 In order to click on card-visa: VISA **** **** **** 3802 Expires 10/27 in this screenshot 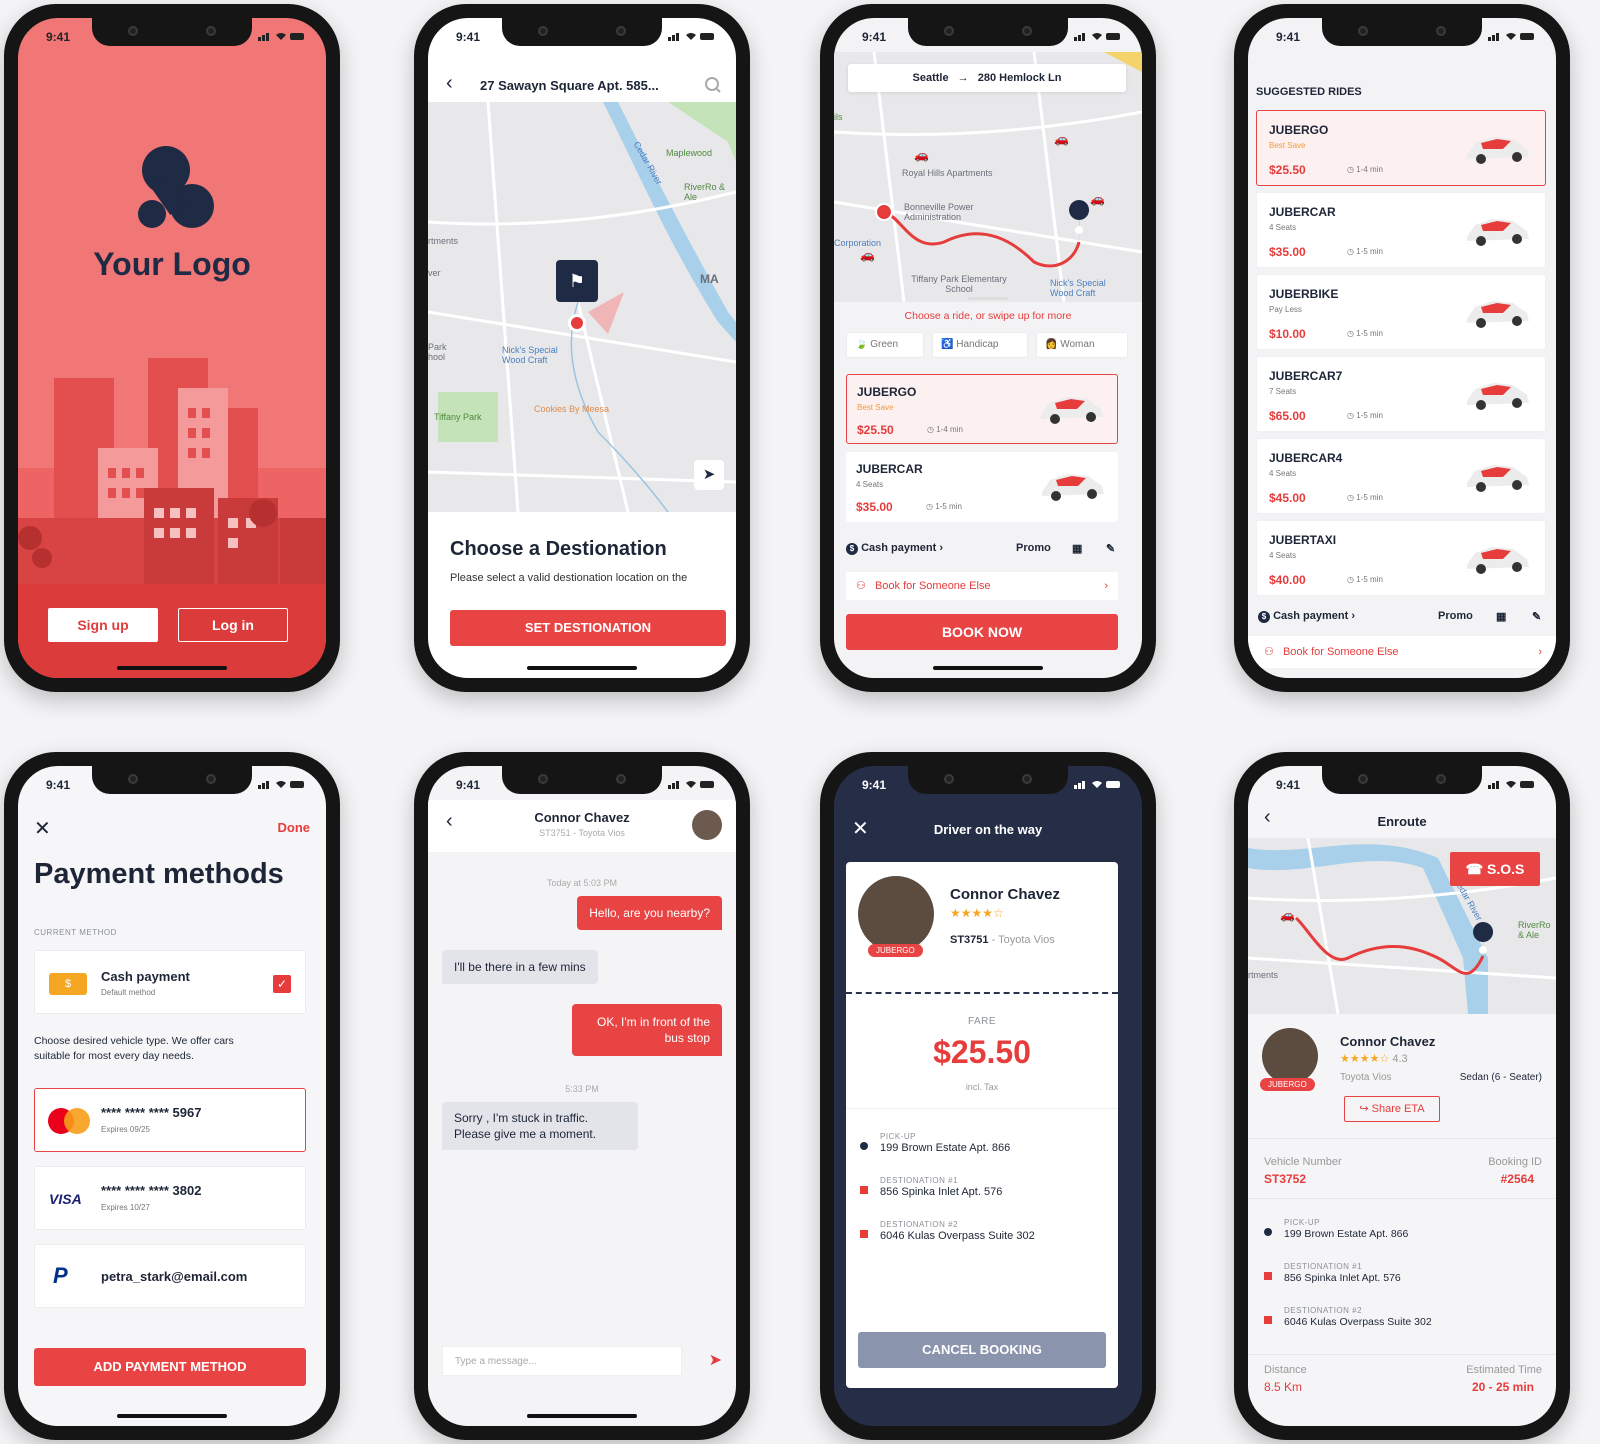, I will do `click(170, 1198)`.